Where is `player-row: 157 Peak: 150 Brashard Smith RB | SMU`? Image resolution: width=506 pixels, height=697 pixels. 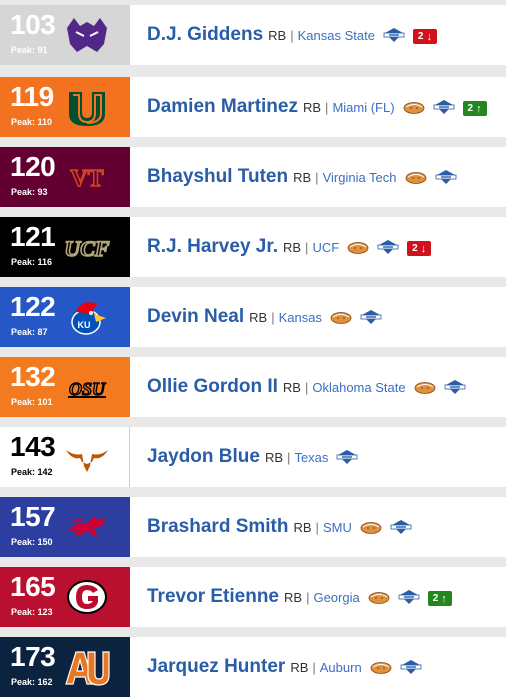
player-row: 157 Peak: 150 Brashard Smith RB | SMU is located at coordinates (253, 527).